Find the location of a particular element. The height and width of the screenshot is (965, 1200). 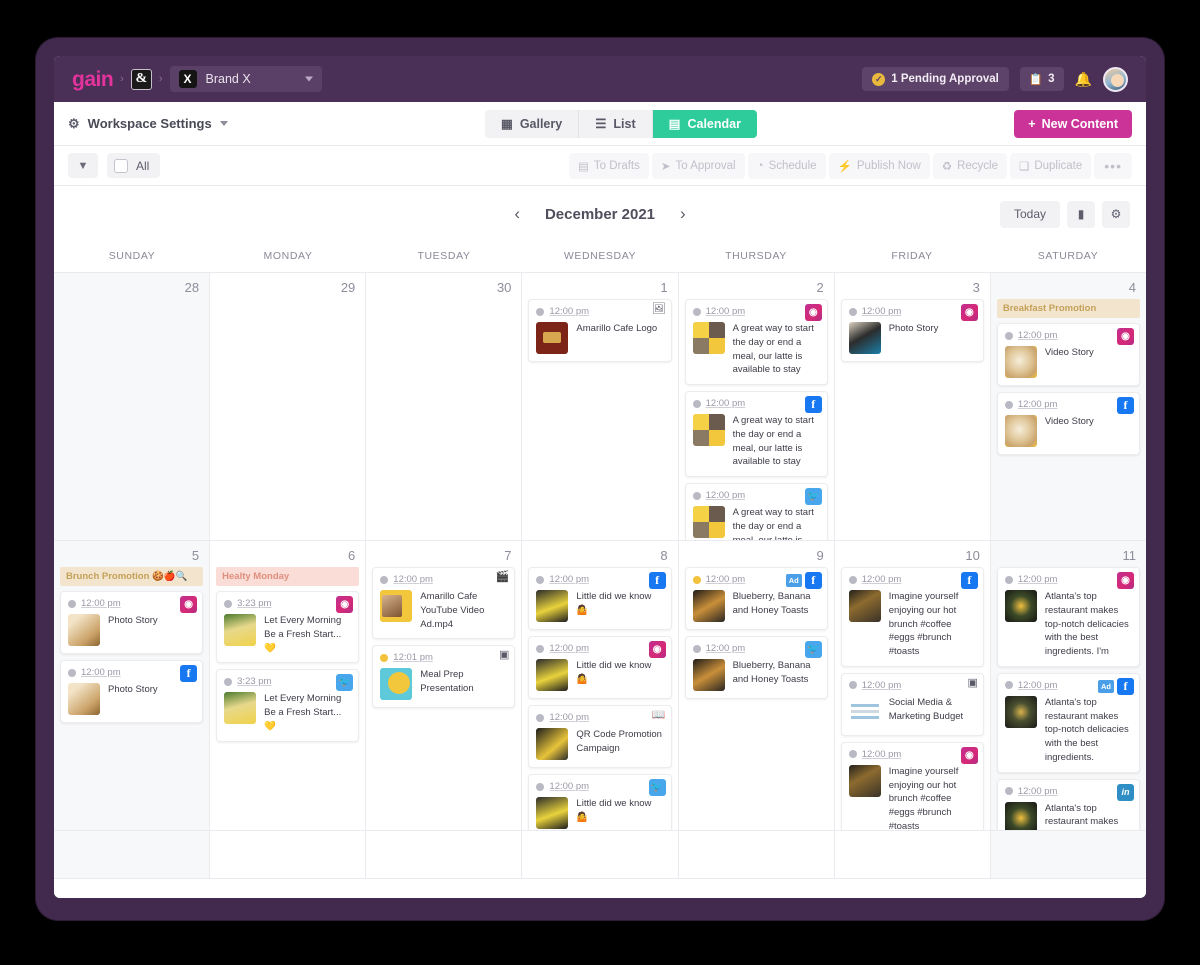

content-card: 12:00 pm 🖼 Amarillo Cafe Logo is located at coordinates (600, 330).